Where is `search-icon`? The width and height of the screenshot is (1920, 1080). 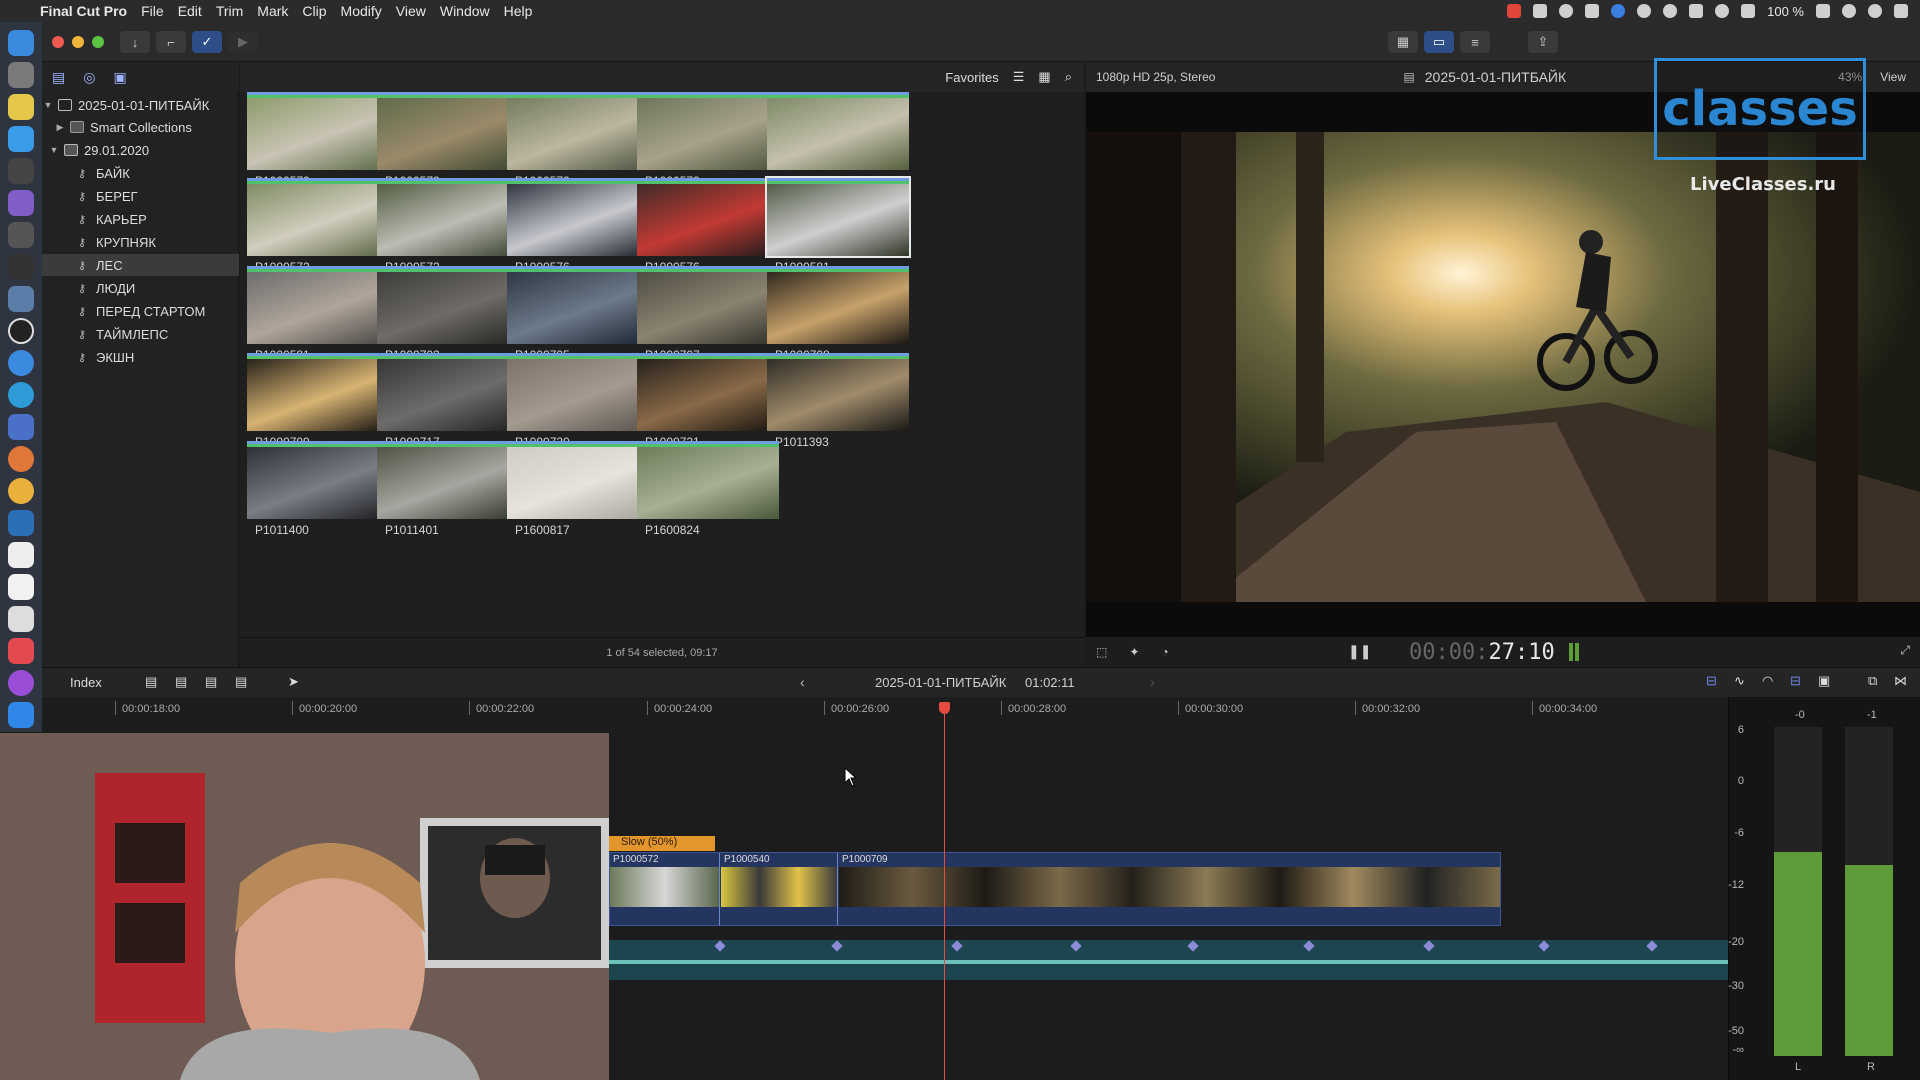 search-icon is located at coordinates (1849, 11).